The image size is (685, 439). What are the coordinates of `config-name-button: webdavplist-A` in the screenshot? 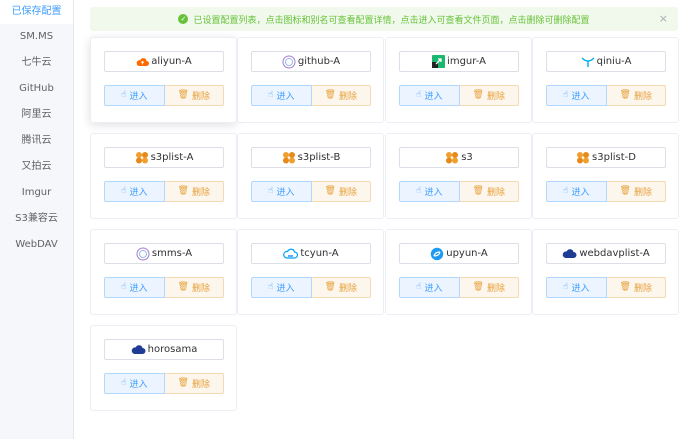 It's located at (606, 253).